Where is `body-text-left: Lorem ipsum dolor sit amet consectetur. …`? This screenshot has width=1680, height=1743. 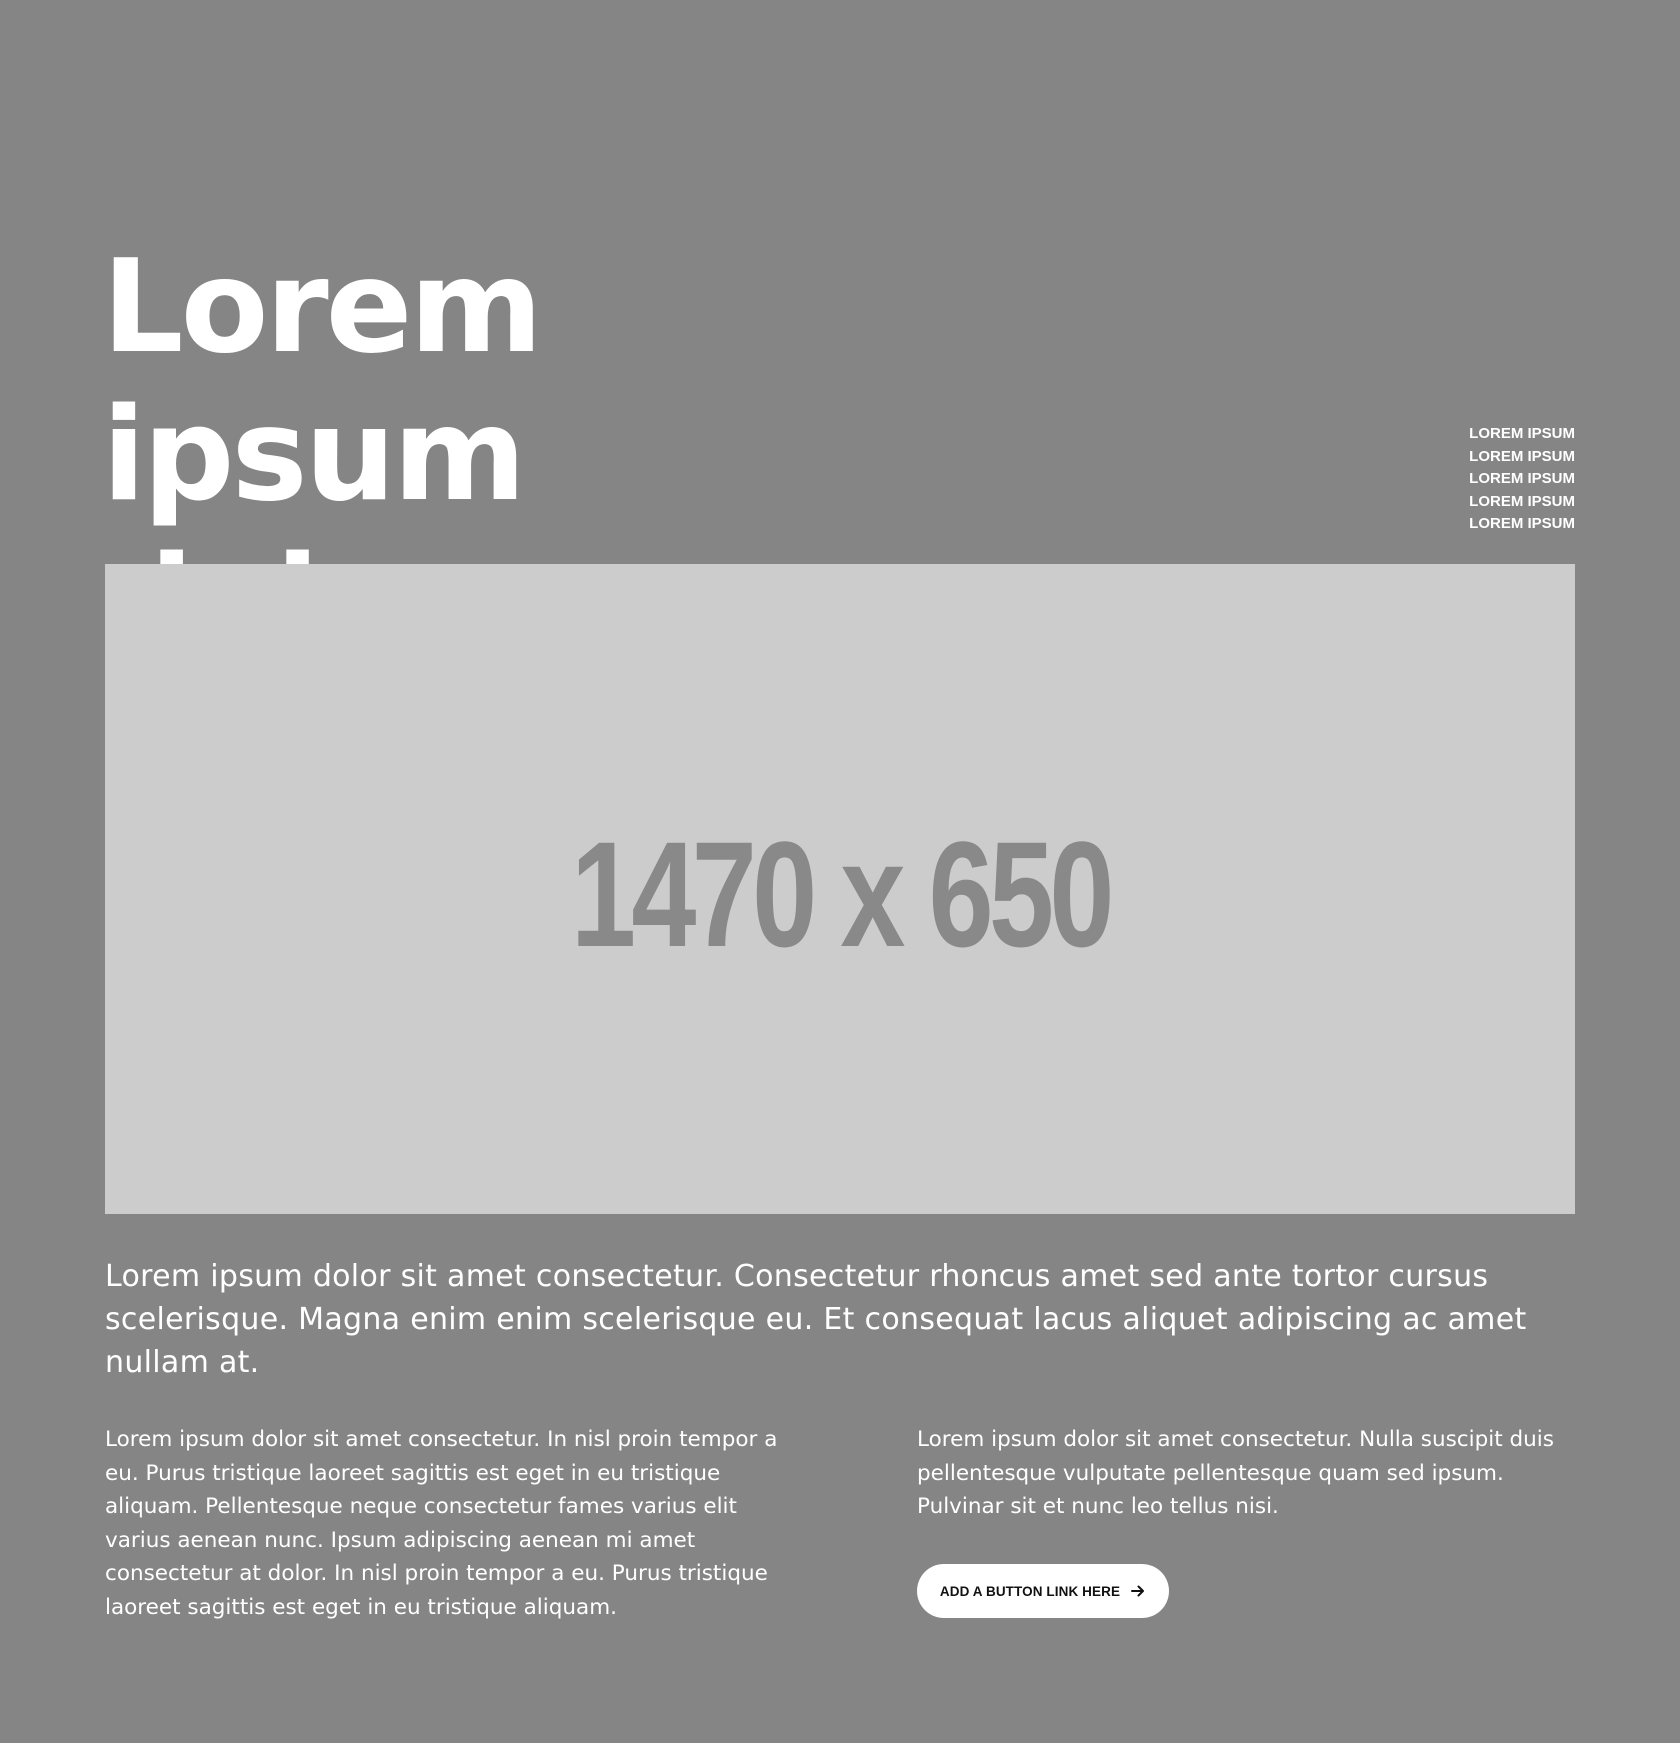
body-text-left: Lorem ipsum dolor sit amet consectetur. … is located at coordinates (441, 1523).